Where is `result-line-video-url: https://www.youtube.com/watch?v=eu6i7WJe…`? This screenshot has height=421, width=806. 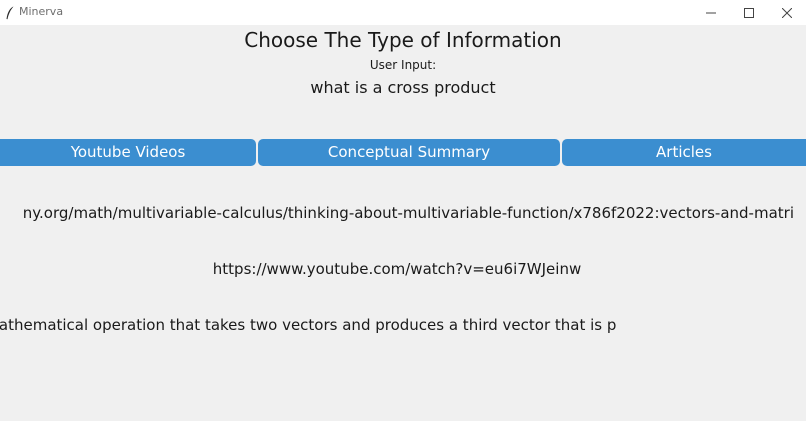
result-line-video-url: https://www.youtube.com/watch?v=eu6i7WJe… is located at coordinates (397, 269).